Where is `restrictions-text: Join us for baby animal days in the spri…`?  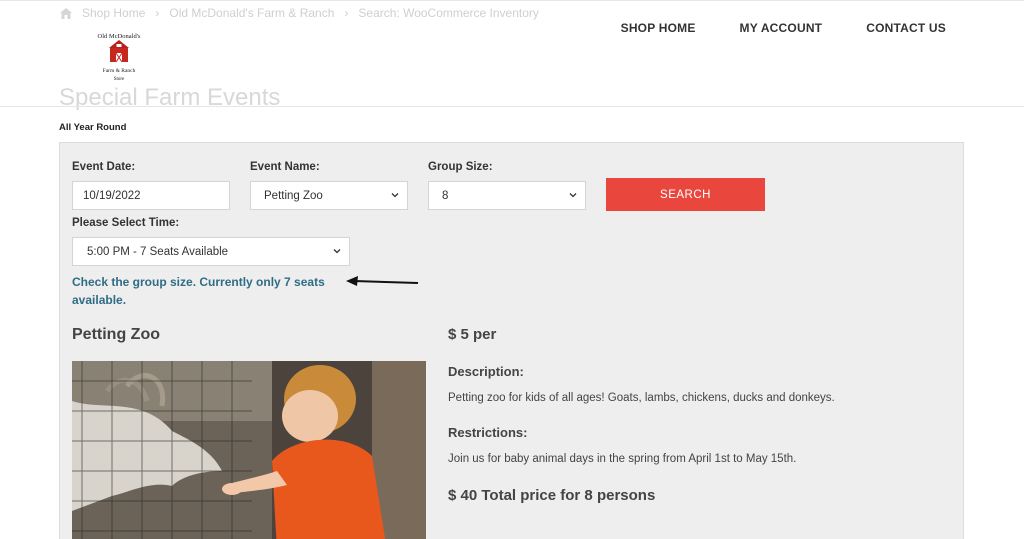
restrictions-text: Join us for baby animal days in the spri… is located at coordinates (622, 459).